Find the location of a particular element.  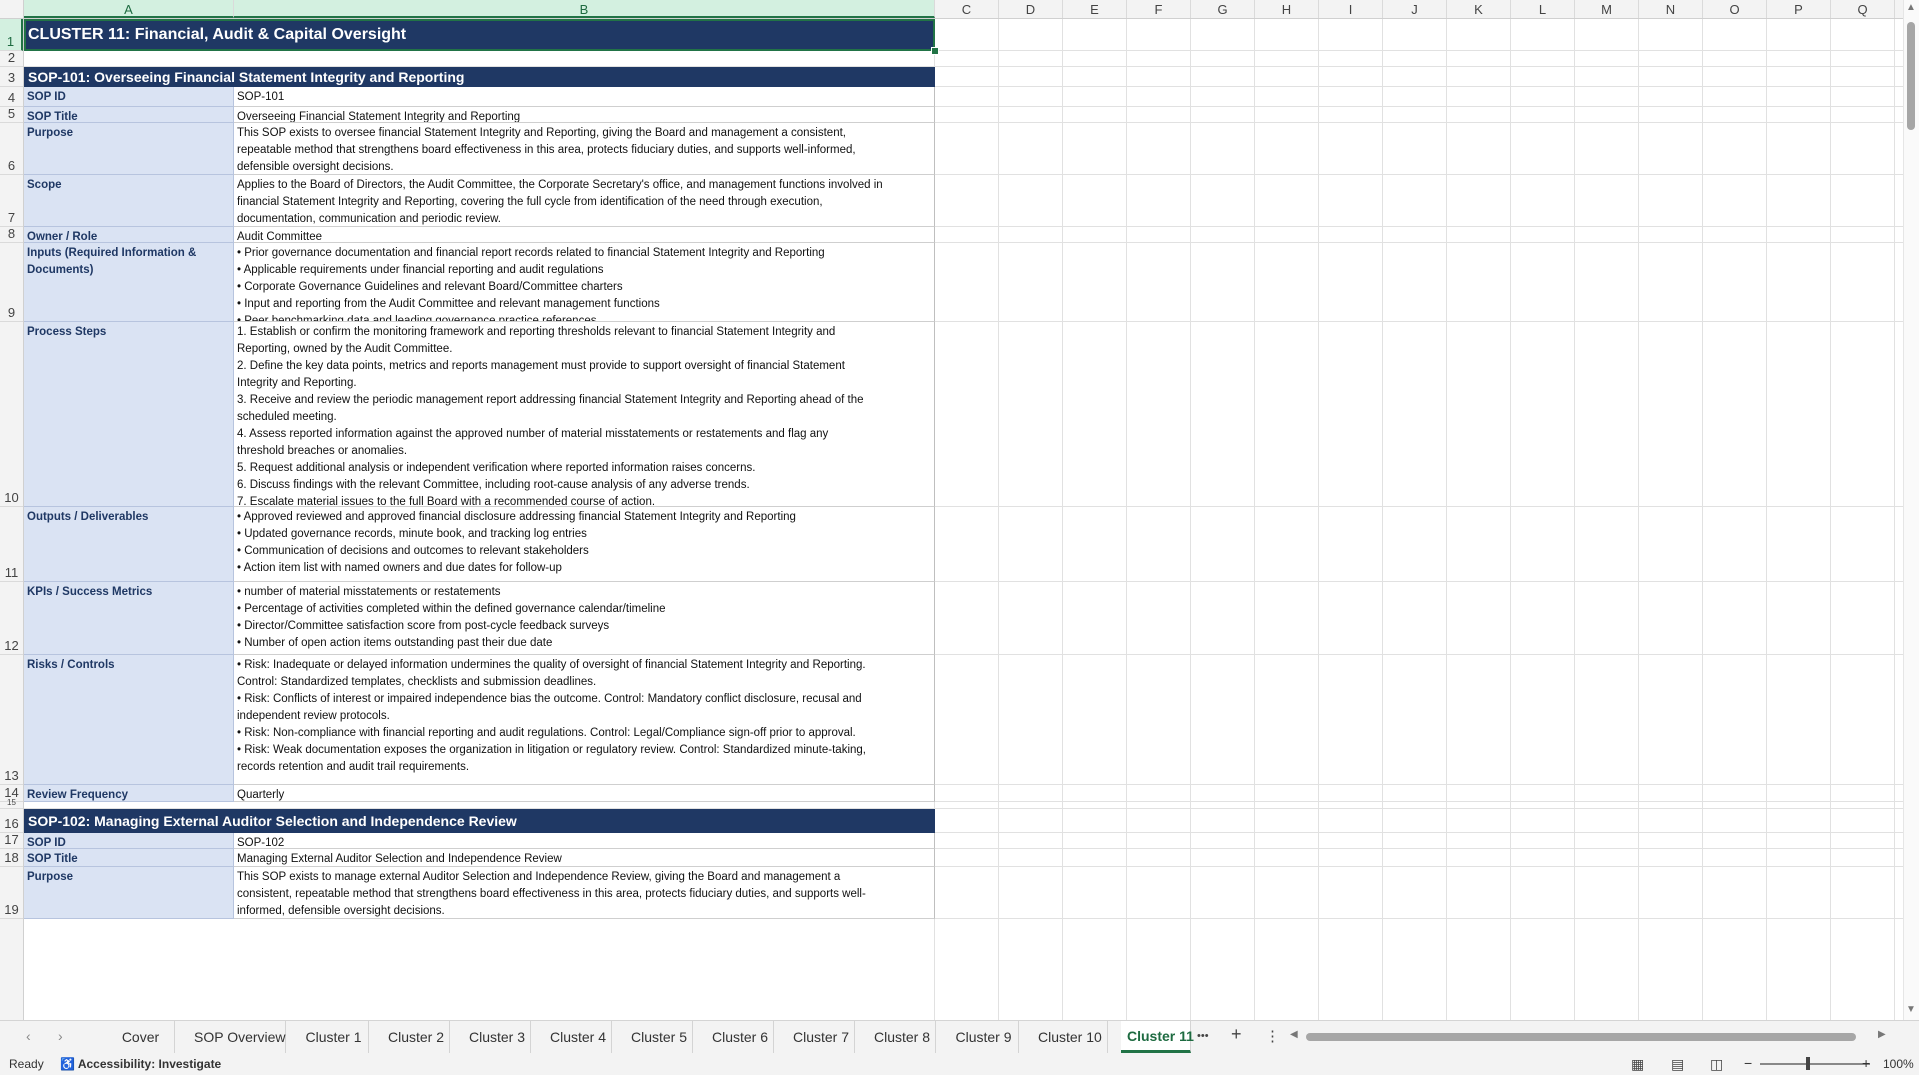

row-header-8: 8 is located at coordinates (11, 234).